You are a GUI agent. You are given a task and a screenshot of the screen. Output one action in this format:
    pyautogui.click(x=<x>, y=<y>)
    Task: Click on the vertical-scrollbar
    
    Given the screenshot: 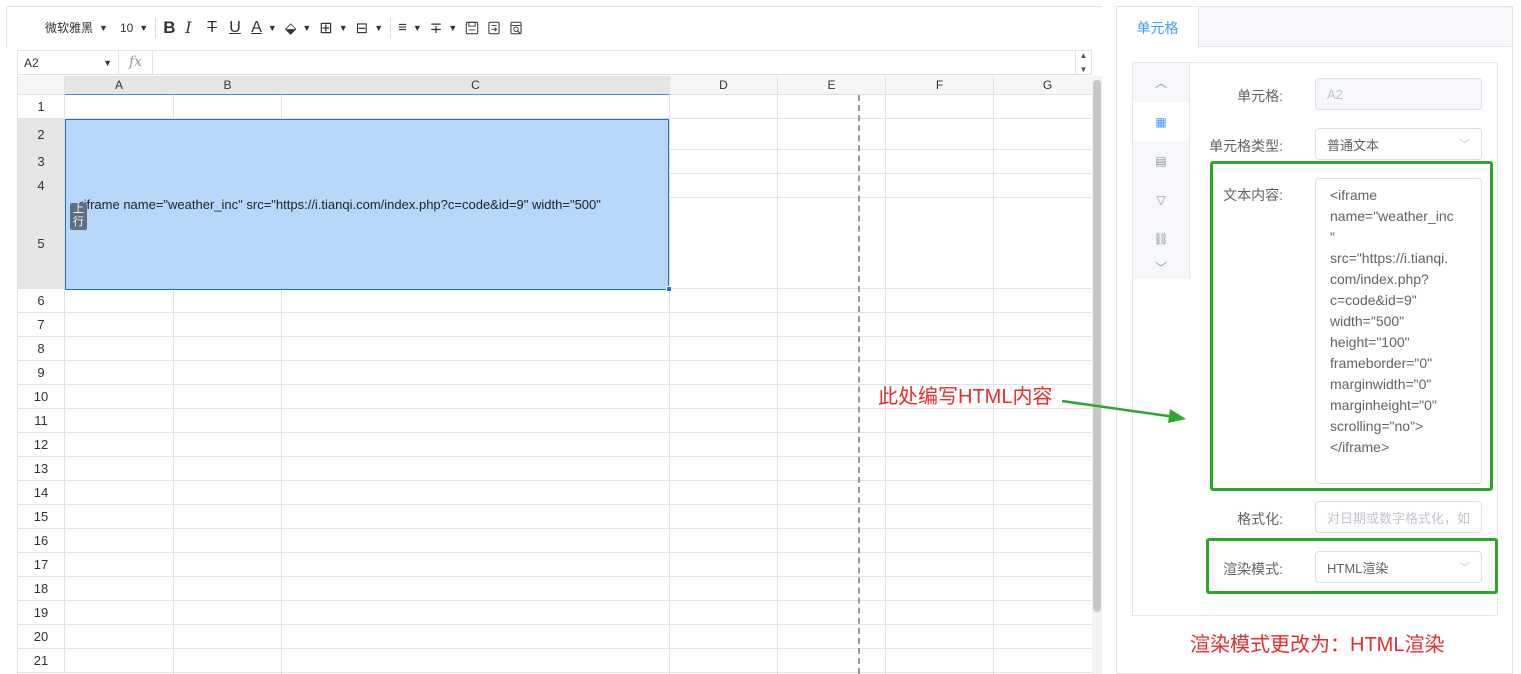 What is the action you would take?
    pyautogui.click(x=1097, y=375)
    